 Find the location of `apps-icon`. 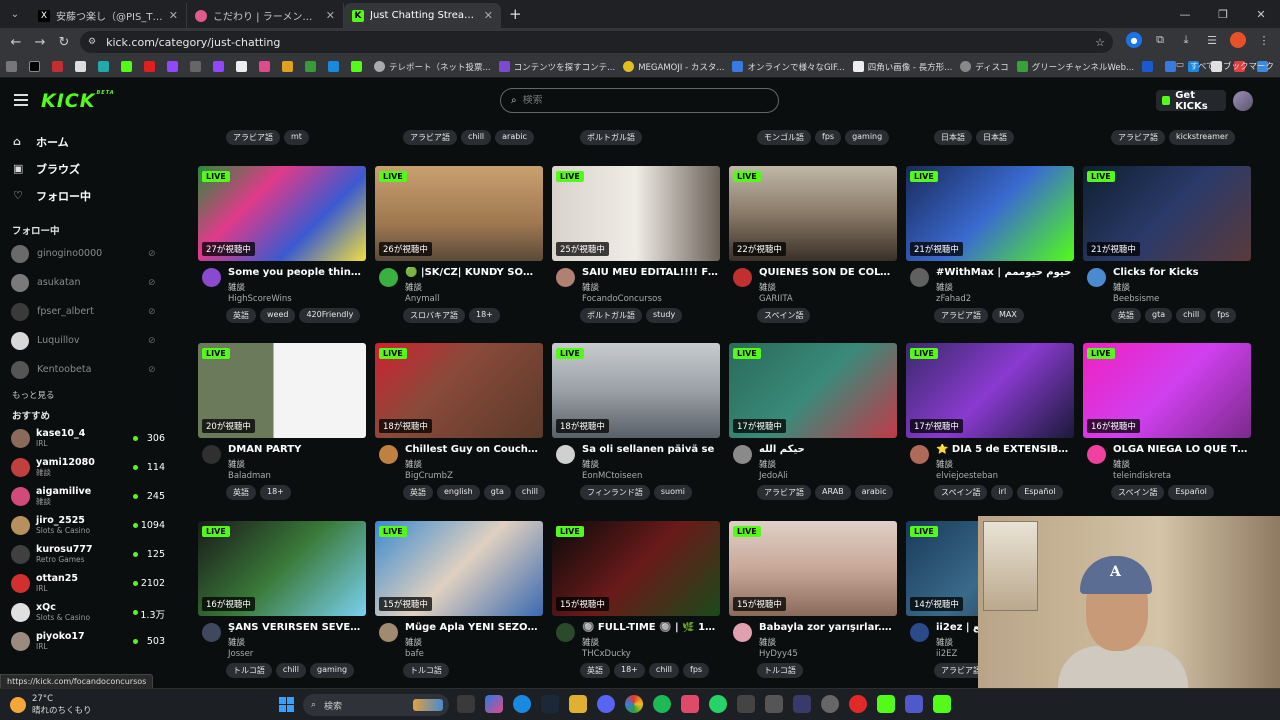

apps-icon is located at coordinates (13, 66).